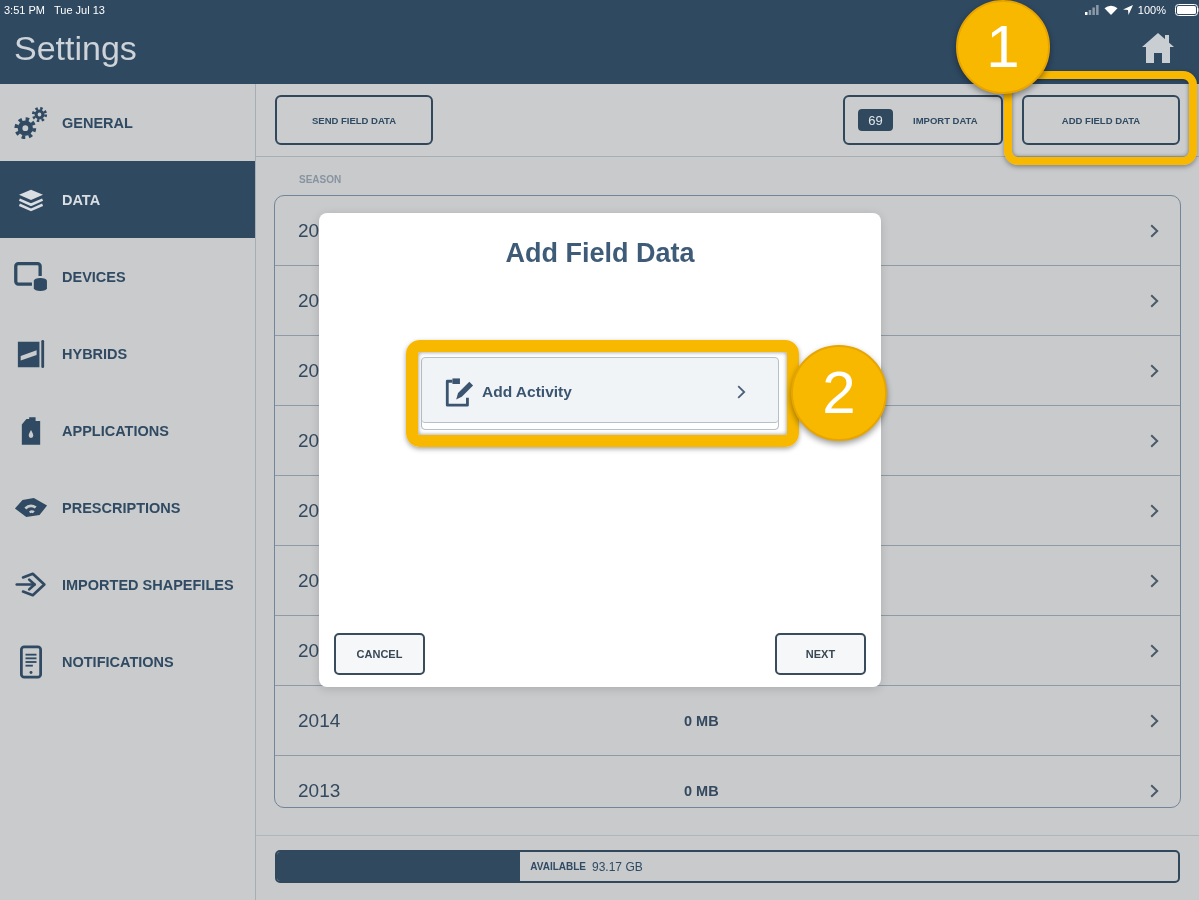  I want to click on dialog-title: Add Field Data, so click(600, 253).